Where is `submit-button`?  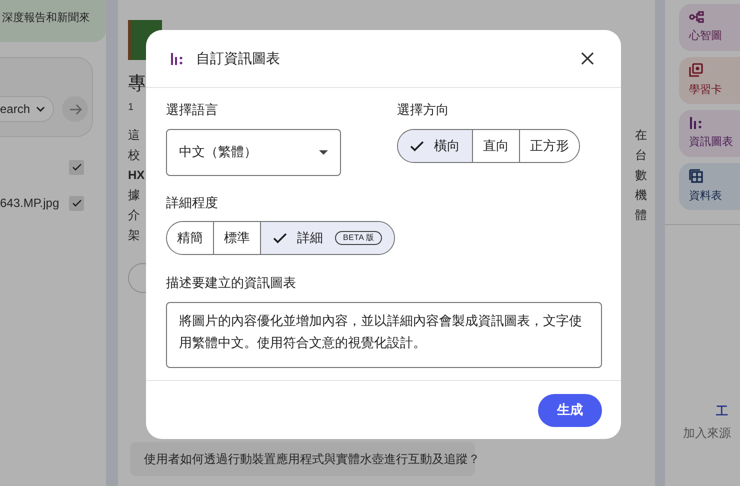 submit-button is located at coordinates (75, 109).